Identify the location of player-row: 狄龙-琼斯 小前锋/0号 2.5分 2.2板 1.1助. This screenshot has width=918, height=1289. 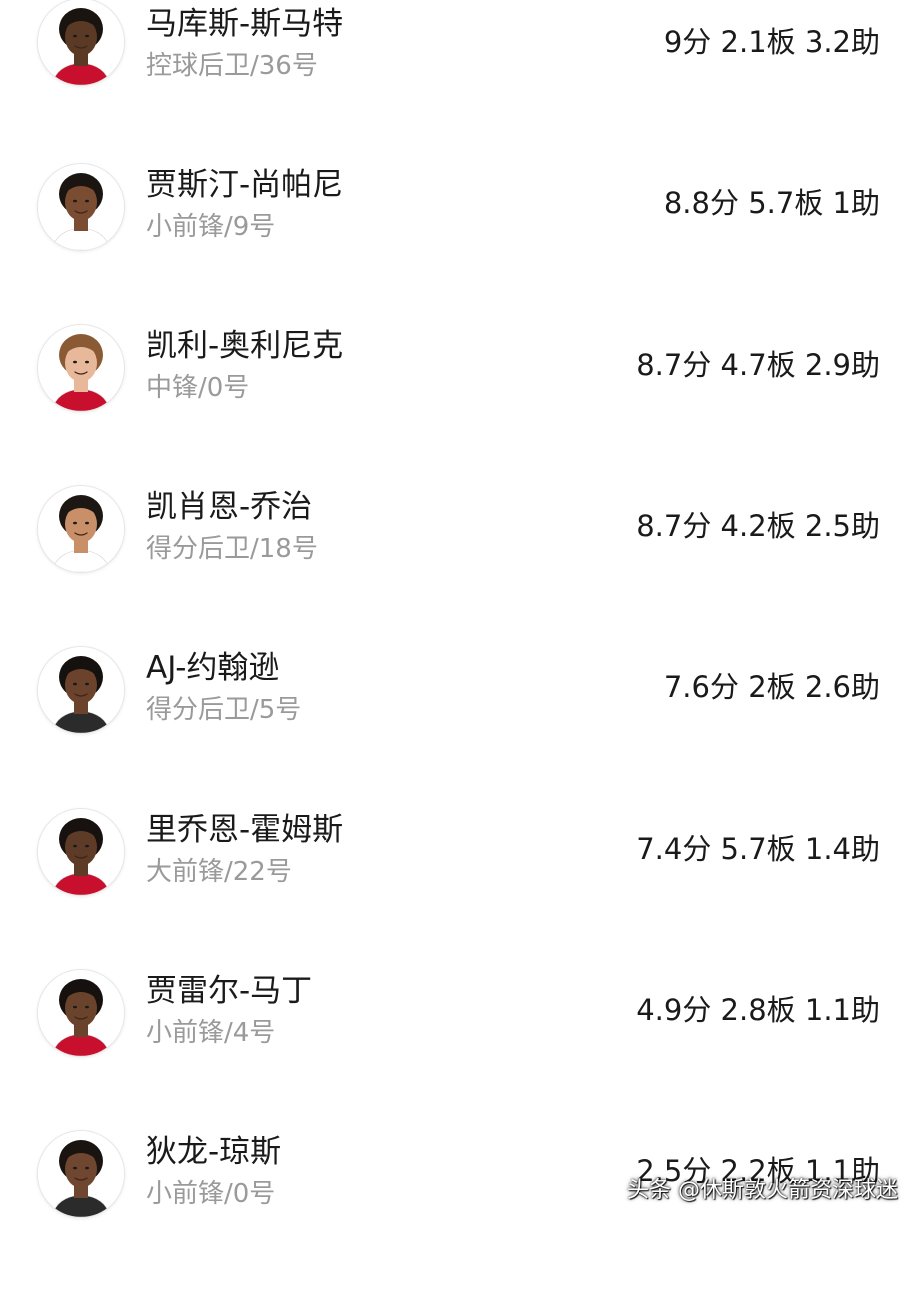
(459, 1208).